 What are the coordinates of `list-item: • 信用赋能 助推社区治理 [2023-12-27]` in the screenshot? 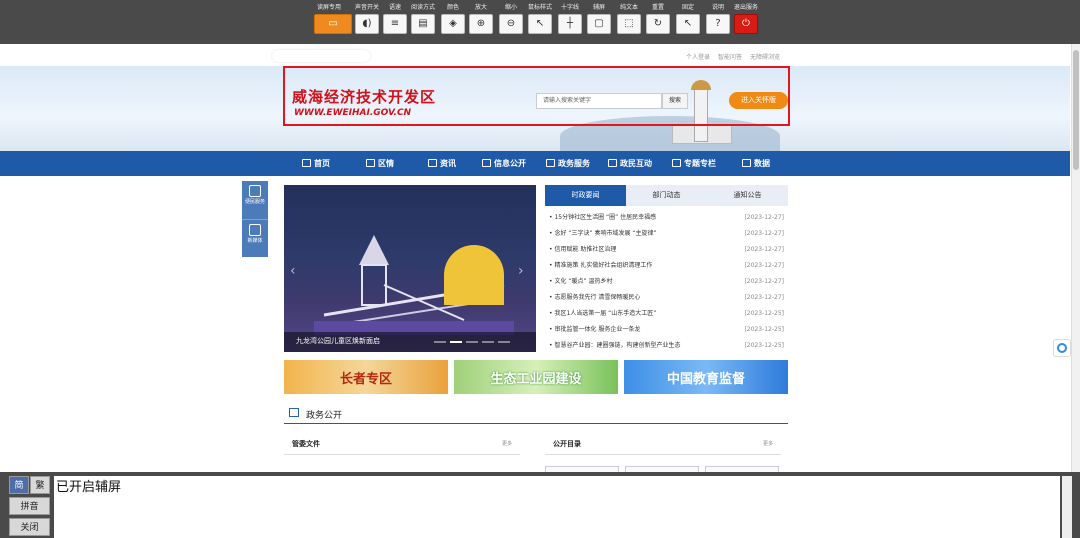 It's located at (666, 250).